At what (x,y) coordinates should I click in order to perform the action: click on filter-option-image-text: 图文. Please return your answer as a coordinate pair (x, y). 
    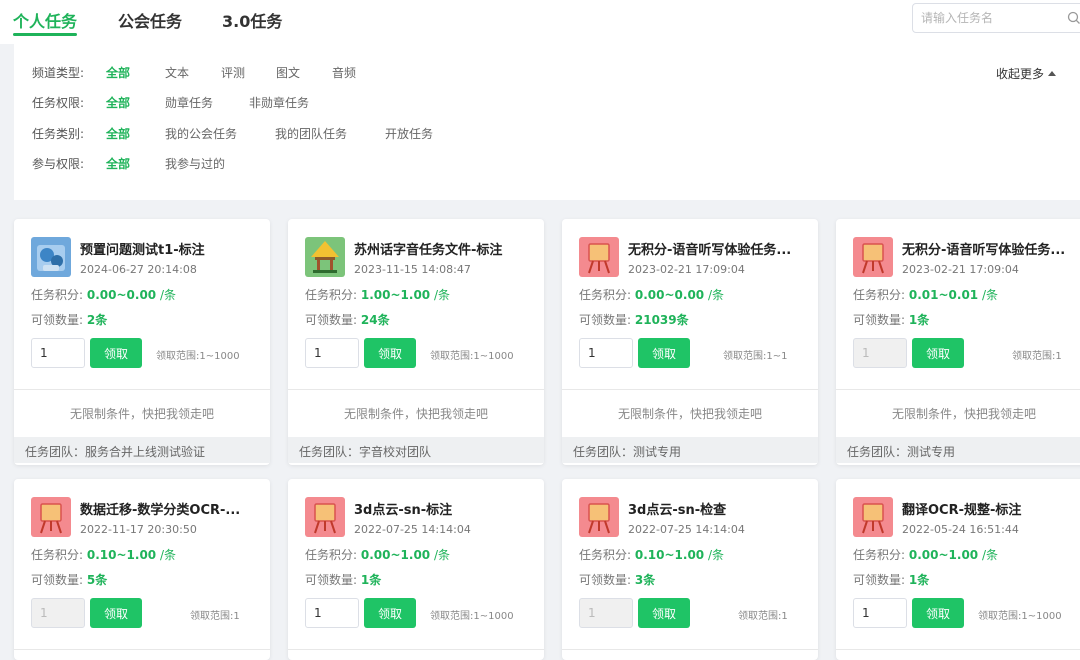
    Looking at the image, I should click on (288, 72).